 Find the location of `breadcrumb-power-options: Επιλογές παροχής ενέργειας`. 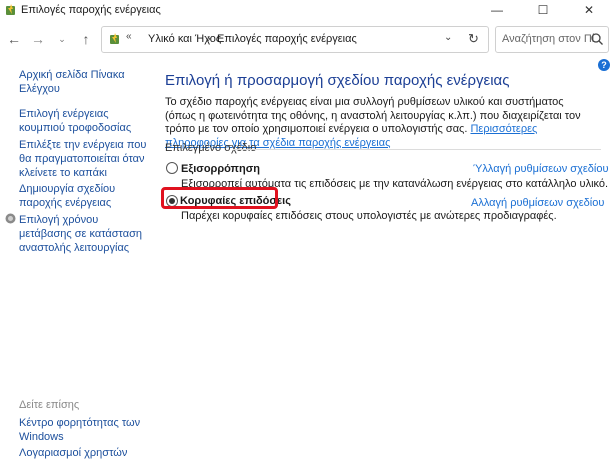

breadcrumb-power-options: Επιλογές παροχής ενέργειας is located at coordinates (287, 39).